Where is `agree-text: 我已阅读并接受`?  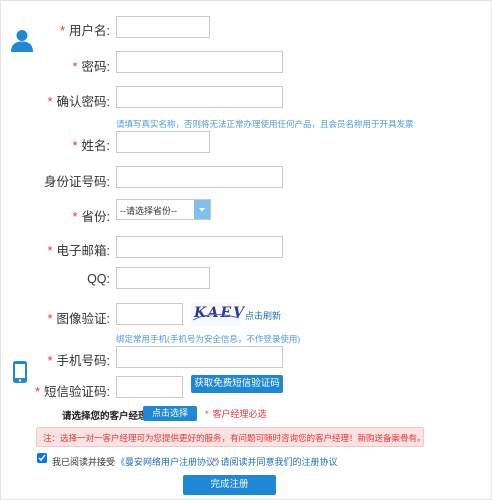
agree-text: 我已阅读并接受 is located at coordinates (84, 462).